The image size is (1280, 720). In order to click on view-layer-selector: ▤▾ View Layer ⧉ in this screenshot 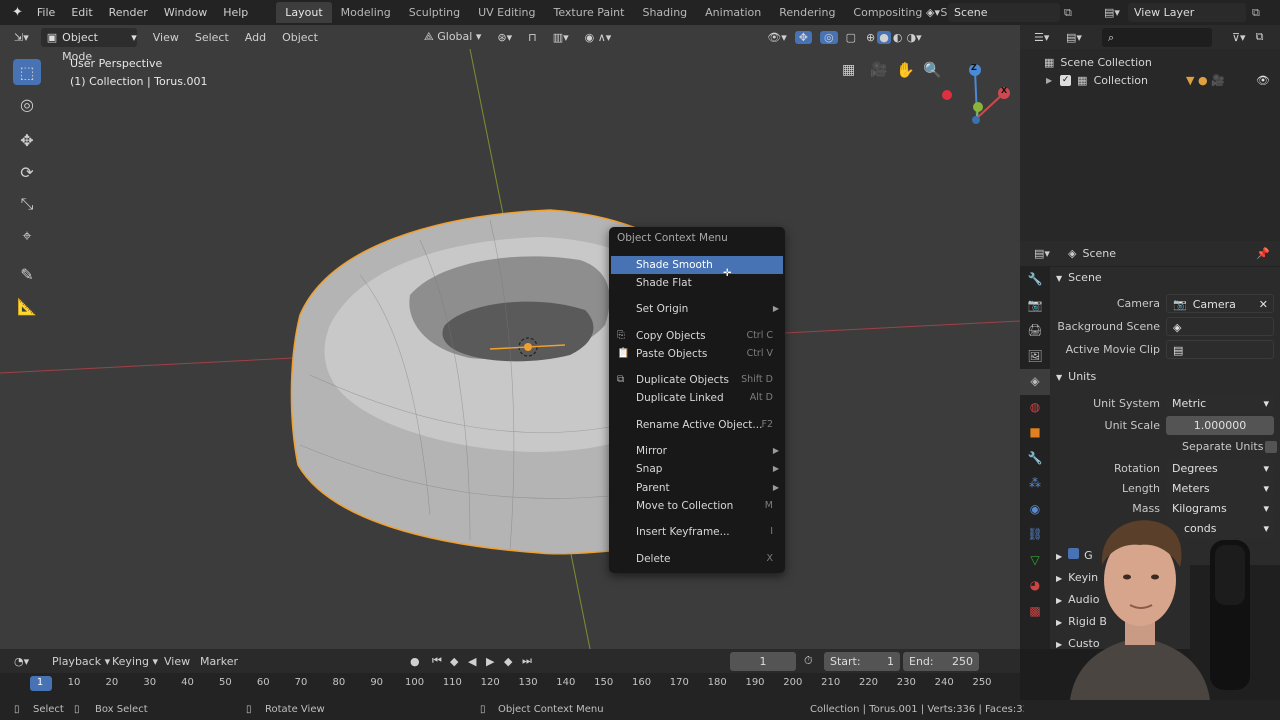, I will do `click(1189, 12)`.